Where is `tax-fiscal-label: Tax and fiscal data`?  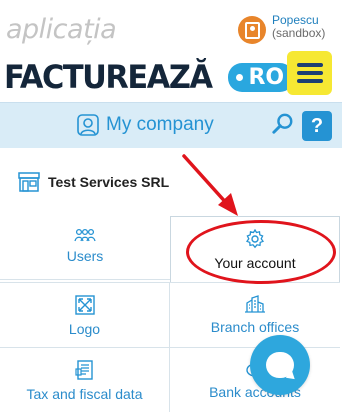
tax-fiscal-label: Tax and fiscal data is located at coordinates (84, 394).